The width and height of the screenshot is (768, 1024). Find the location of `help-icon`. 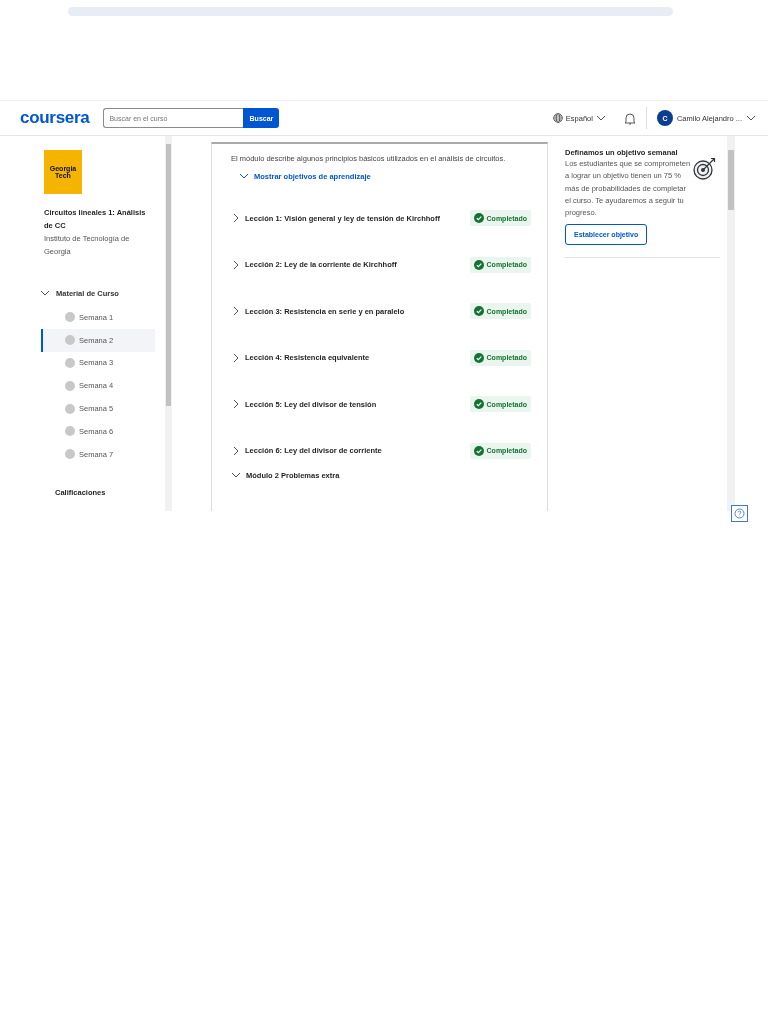

help-icon is located at coordinates (739, 513).